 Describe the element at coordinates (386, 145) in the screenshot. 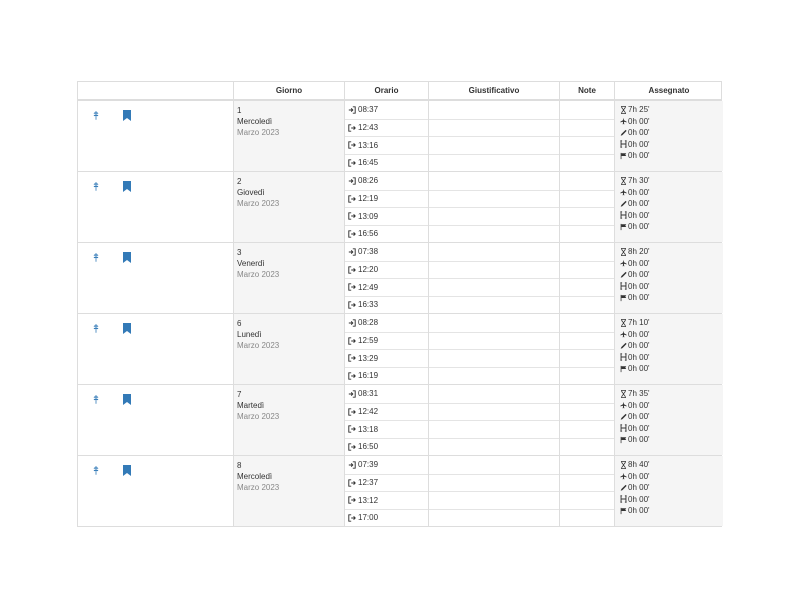

I see `punch-out: 13:16` at that location.